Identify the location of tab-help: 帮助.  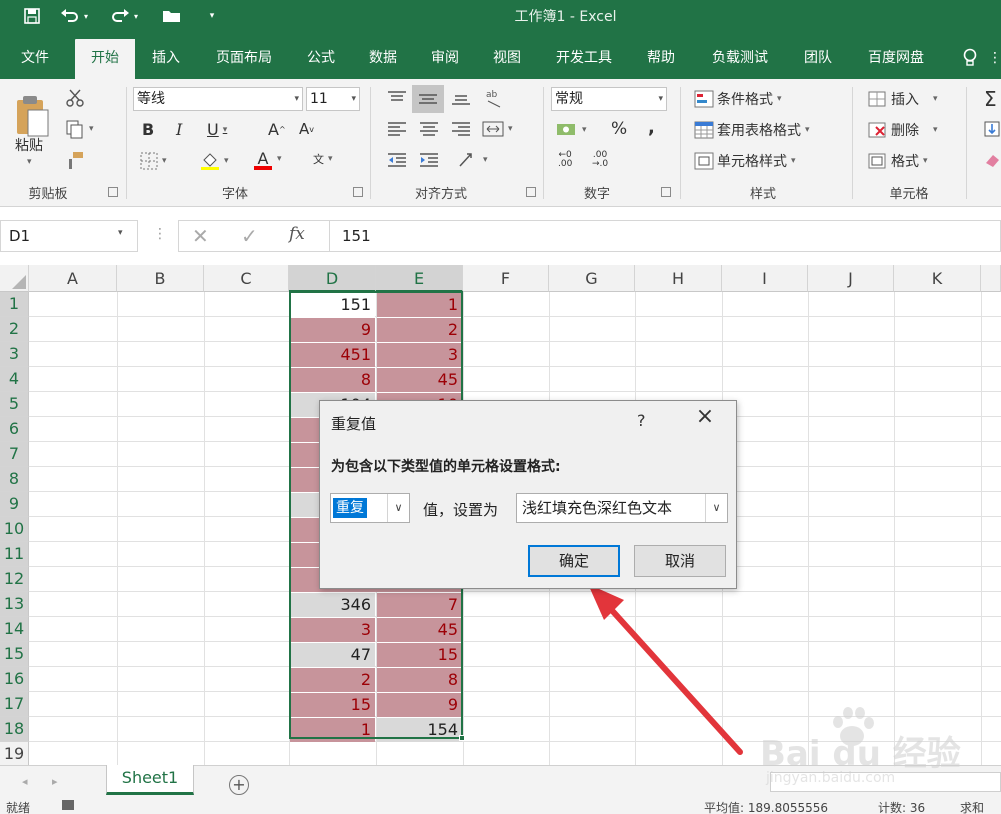
(661, 62).